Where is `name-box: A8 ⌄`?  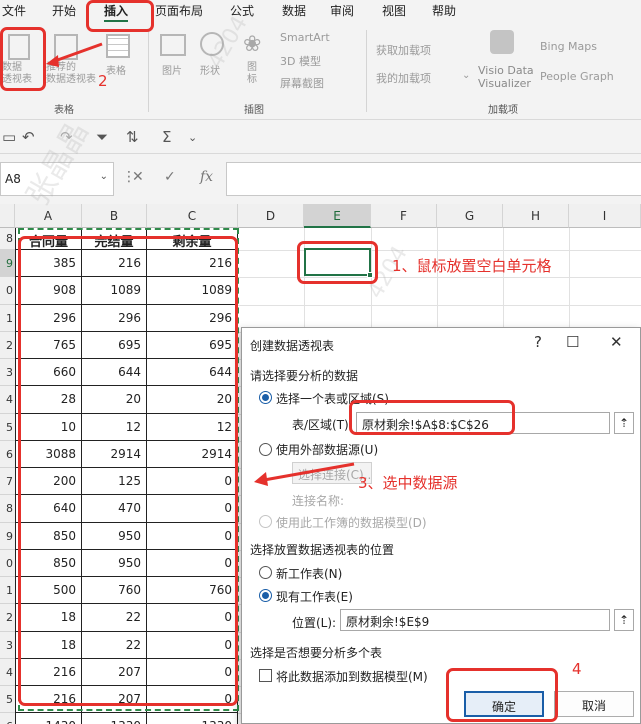
name-box: A8 ⌄ is located at coordinates (57, 179).